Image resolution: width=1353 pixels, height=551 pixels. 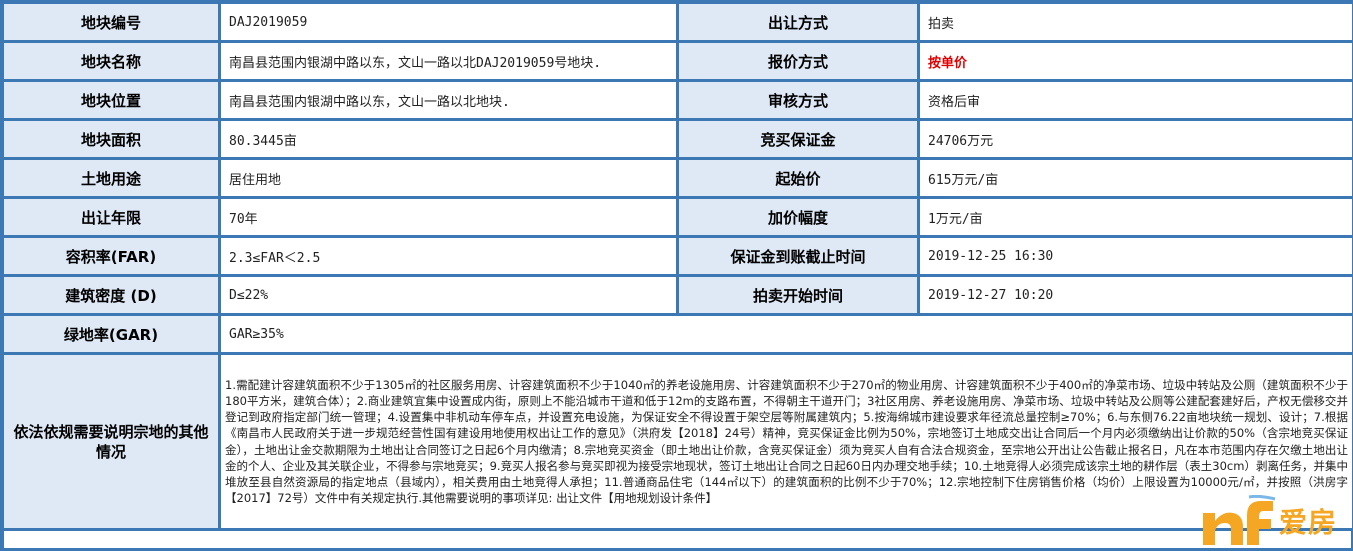 I want to click on value-parcel-code: DAJ2019059, so click(x=448, y=22).